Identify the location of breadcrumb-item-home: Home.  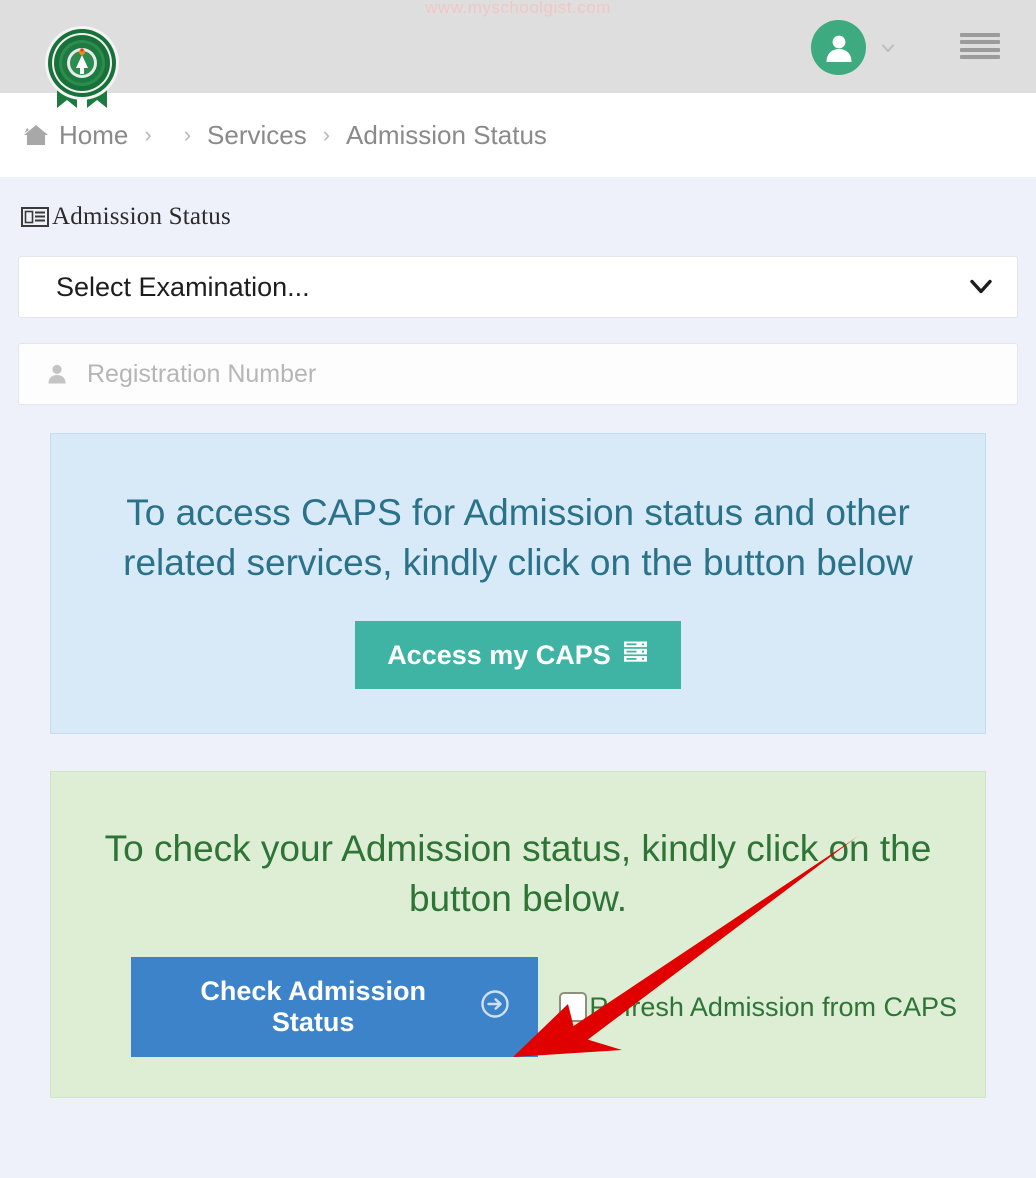
(93, 135).